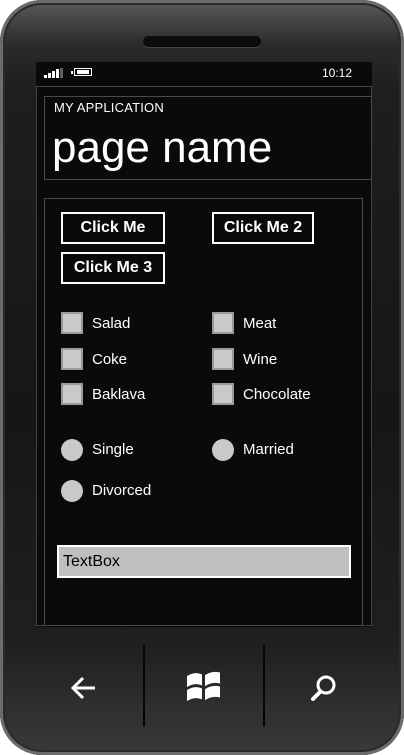 The width and height of the screenshot is (404, 755). What do you see at coordinates (113, 268) in the screenshot?
I see `click-me-3-button: Click Me 3` at bounding box center [113, 268].